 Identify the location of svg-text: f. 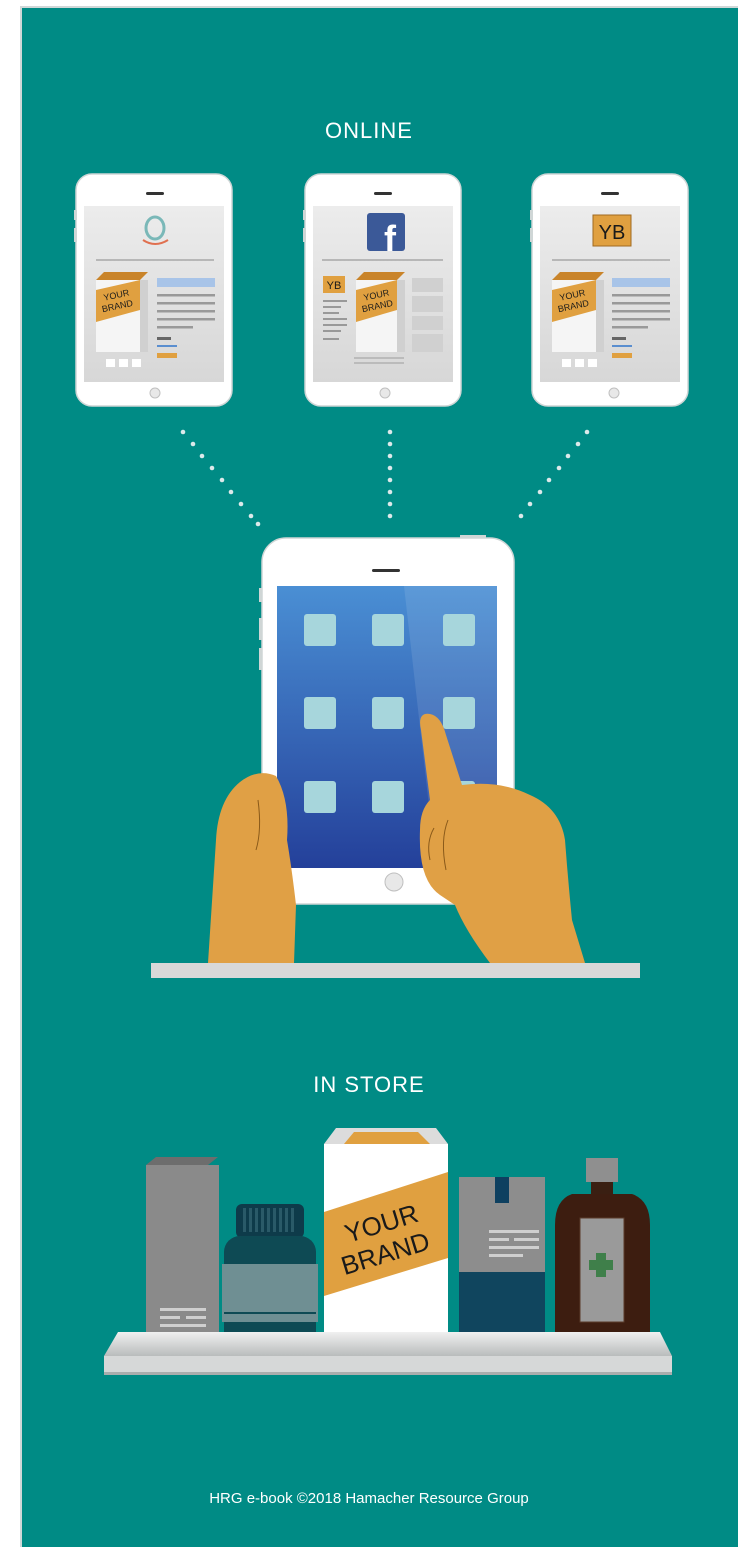
(390, 238).